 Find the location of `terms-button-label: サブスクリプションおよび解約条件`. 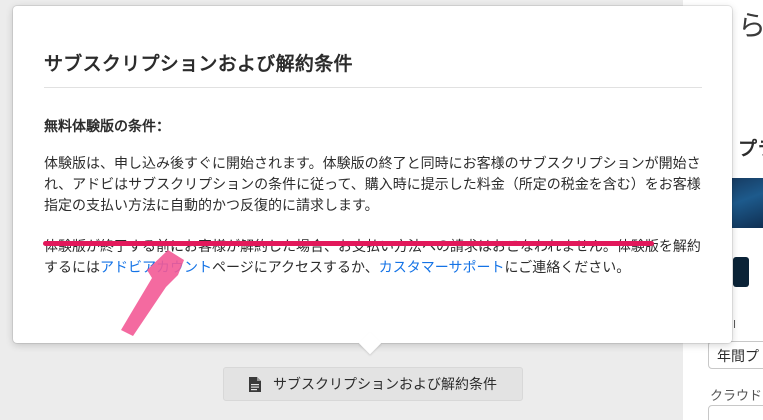

terms-button-label: サブスクリプションおよび解約条件 is located at coordinates (385, 385).